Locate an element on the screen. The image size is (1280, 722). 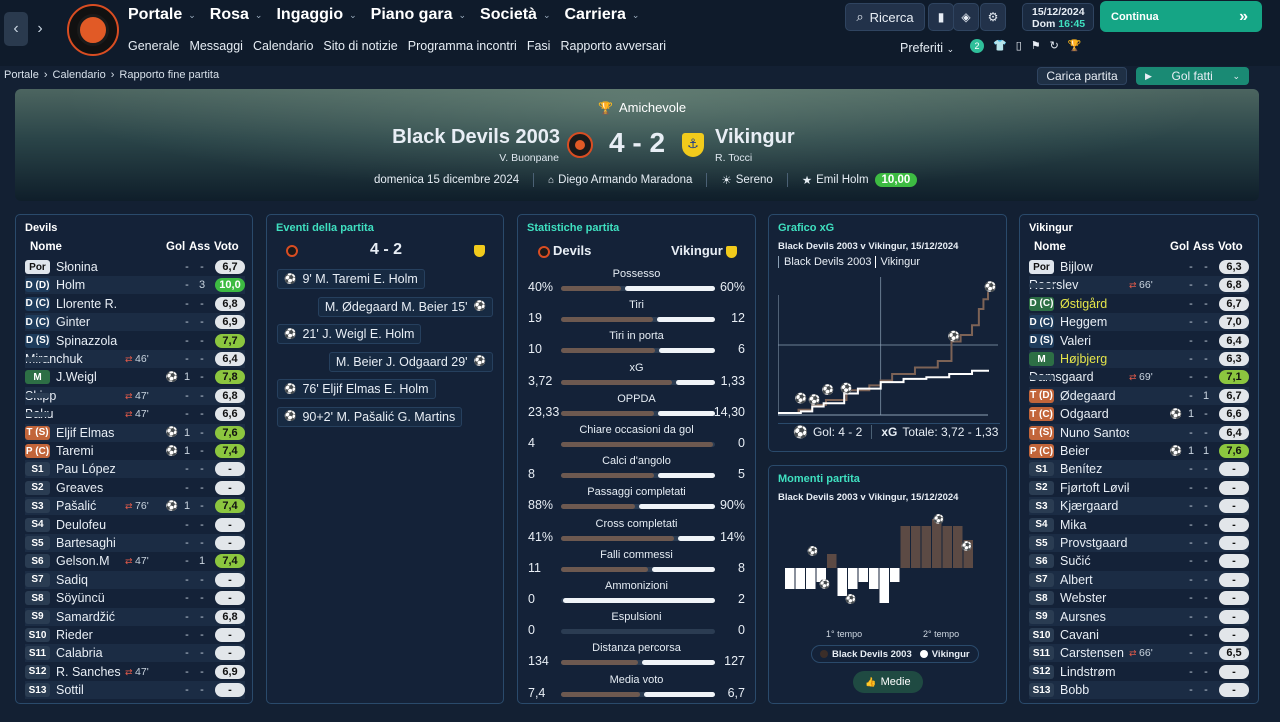
player-name: Sučić is located at coordinates (1094, 561).